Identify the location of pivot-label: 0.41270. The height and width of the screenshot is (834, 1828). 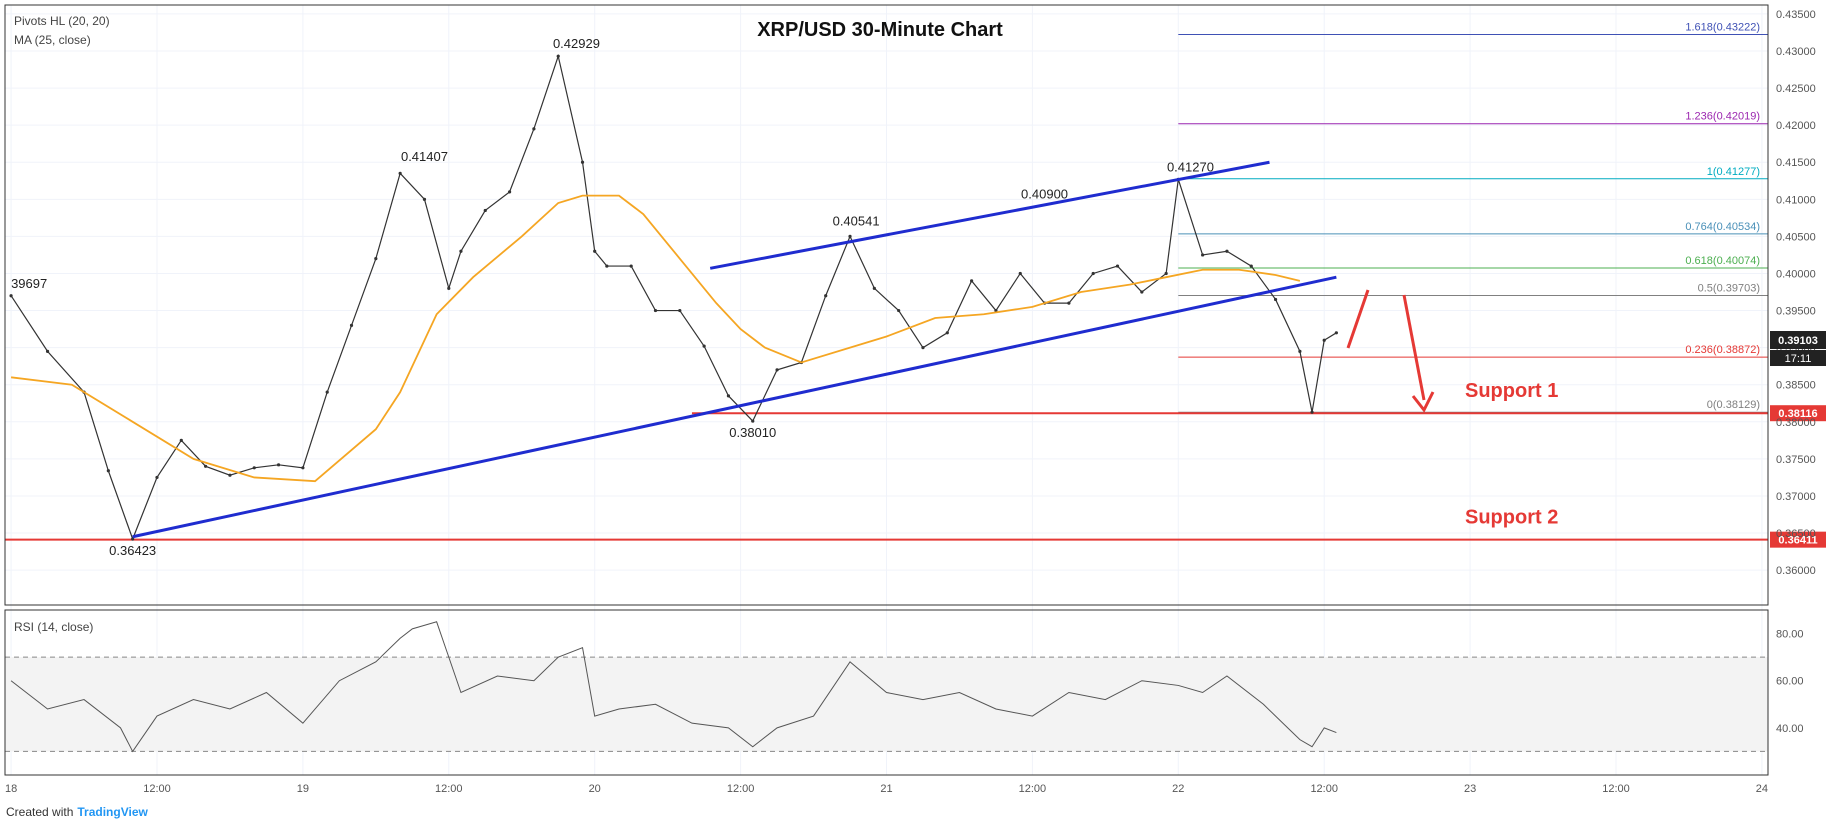
(1190, 166).